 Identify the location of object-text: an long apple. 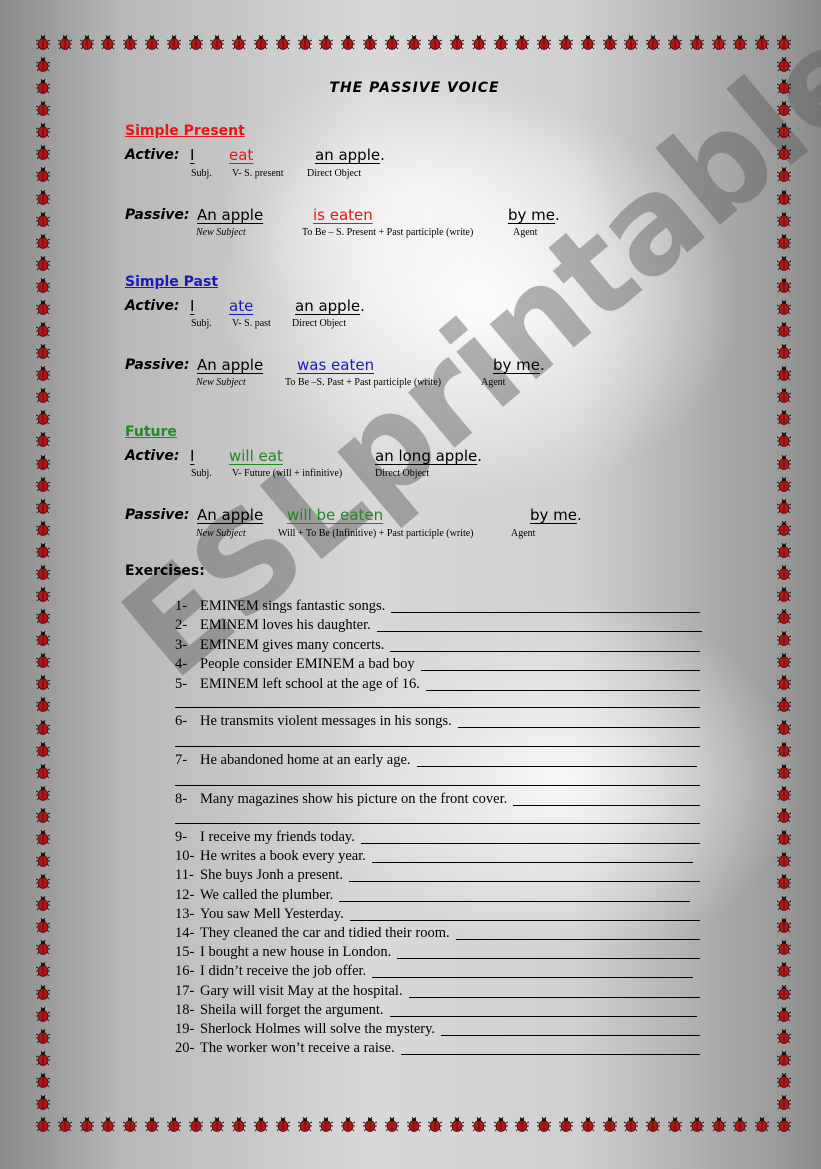
(426, 456).